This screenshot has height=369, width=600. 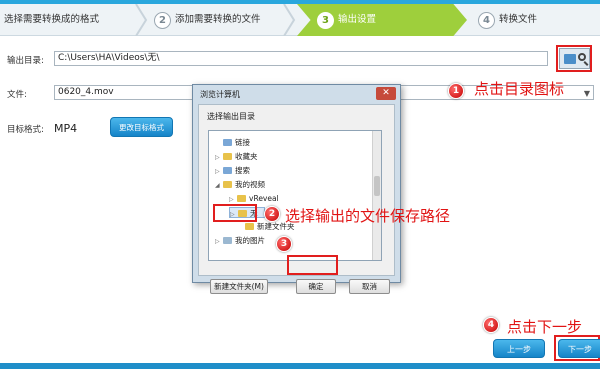 I want to click on bottom-bar, so click(x=300, y=366).